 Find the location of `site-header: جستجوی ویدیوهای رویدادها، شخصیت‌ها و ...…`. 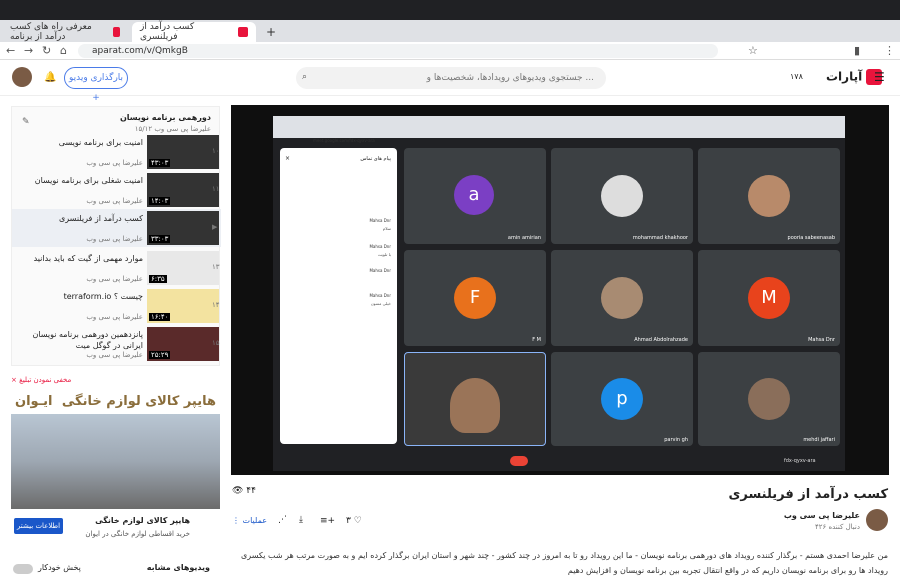

site-header: جستجوی ویدیوهای رویدادها، شخصیت‌ها و ...… is located at coordinates (450, 81).